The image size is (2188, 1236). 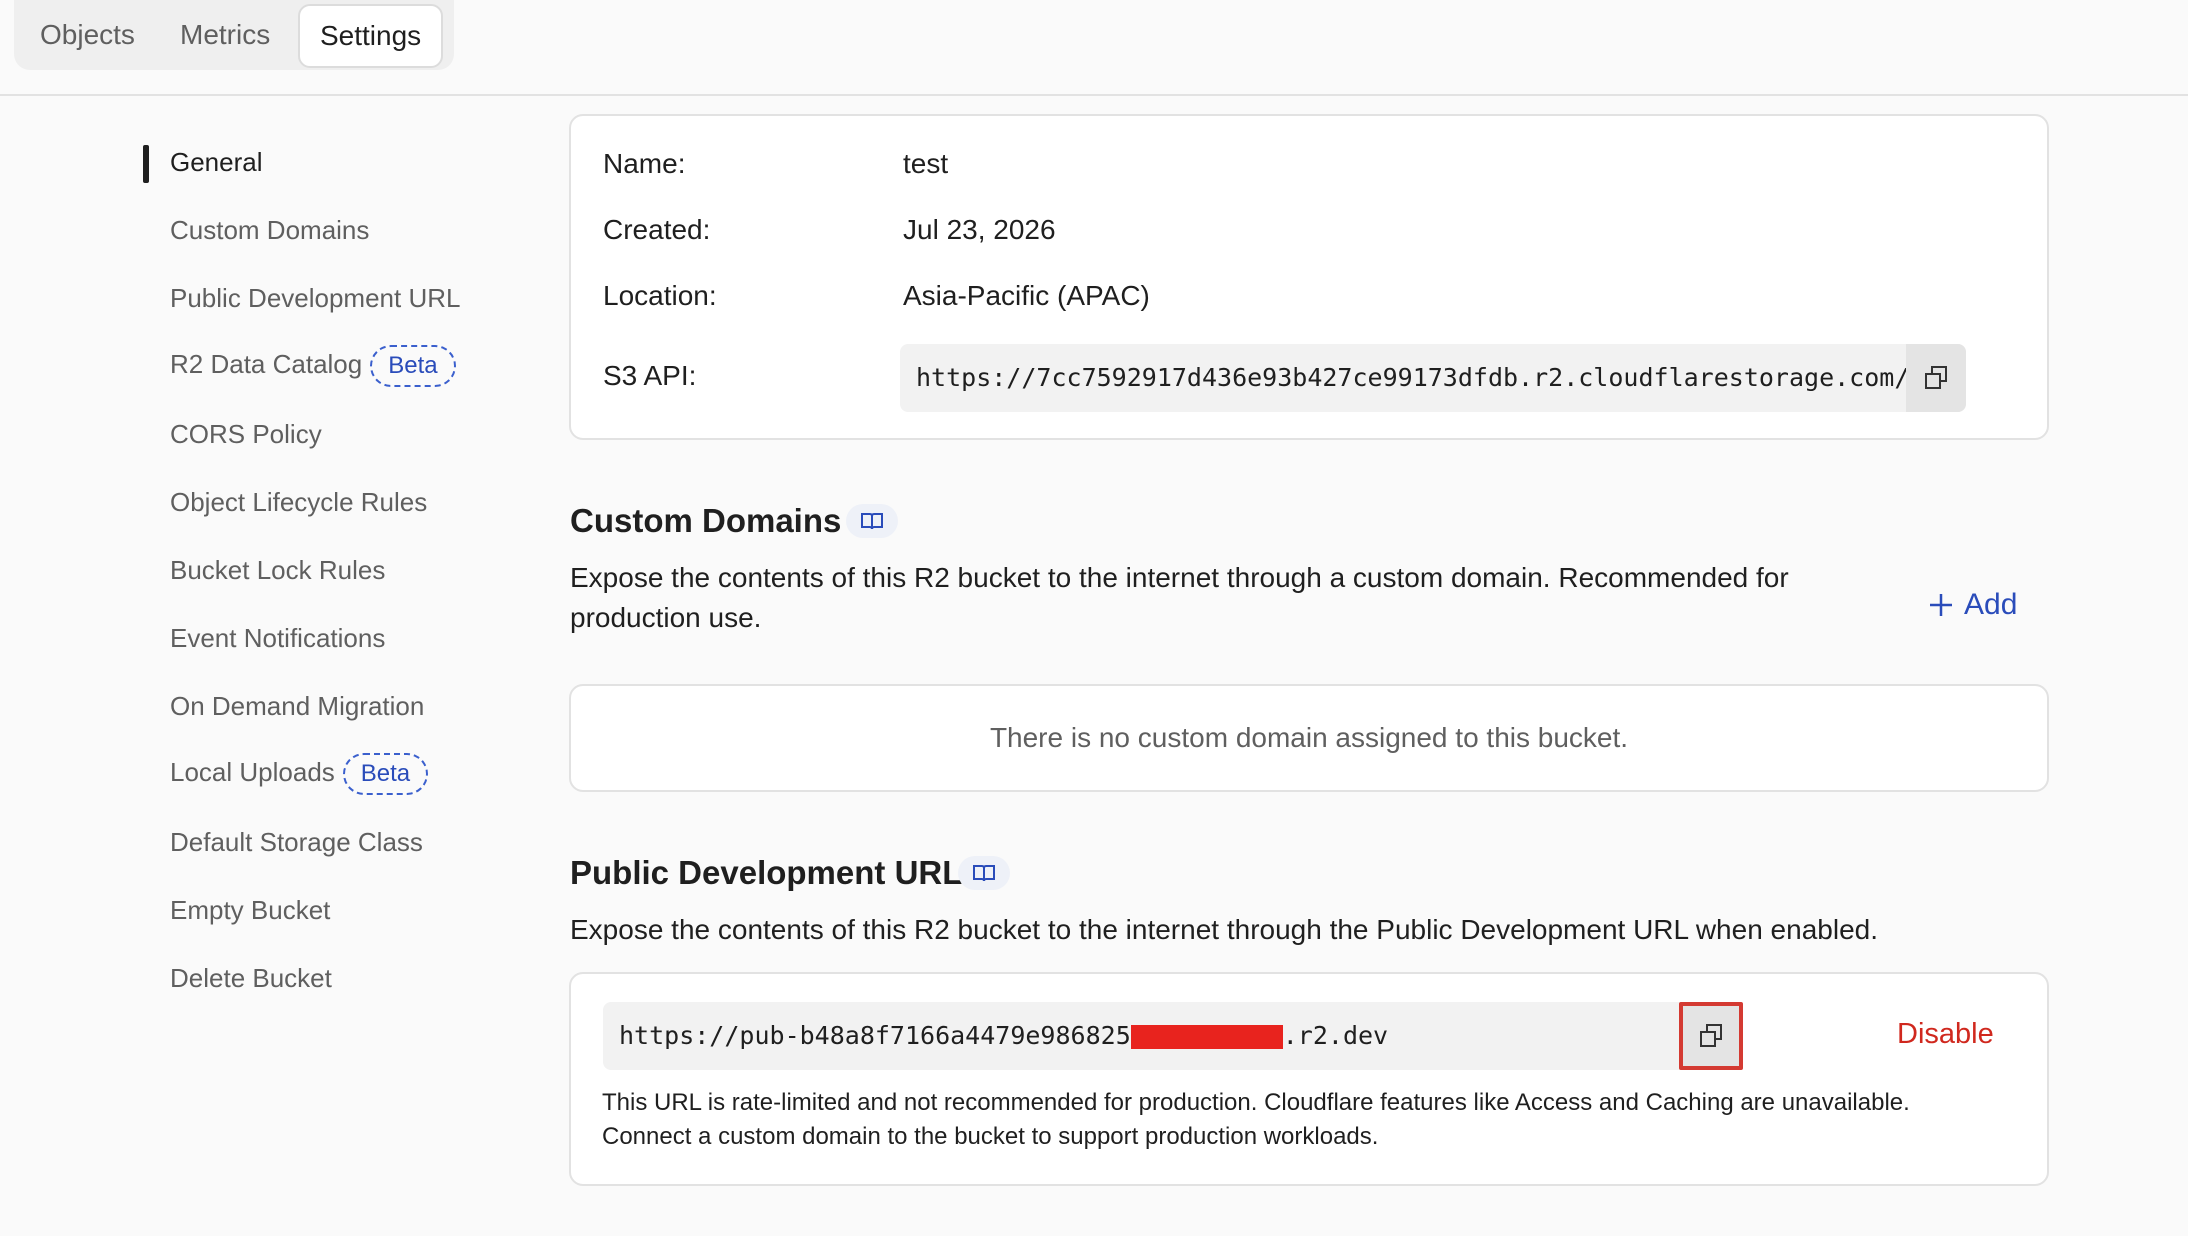 What do you see at coordinates (269, 230) in the screenshot?
I see `sidebar-item-custom-domains: Custom Domains` at bounding box center [269, 230].